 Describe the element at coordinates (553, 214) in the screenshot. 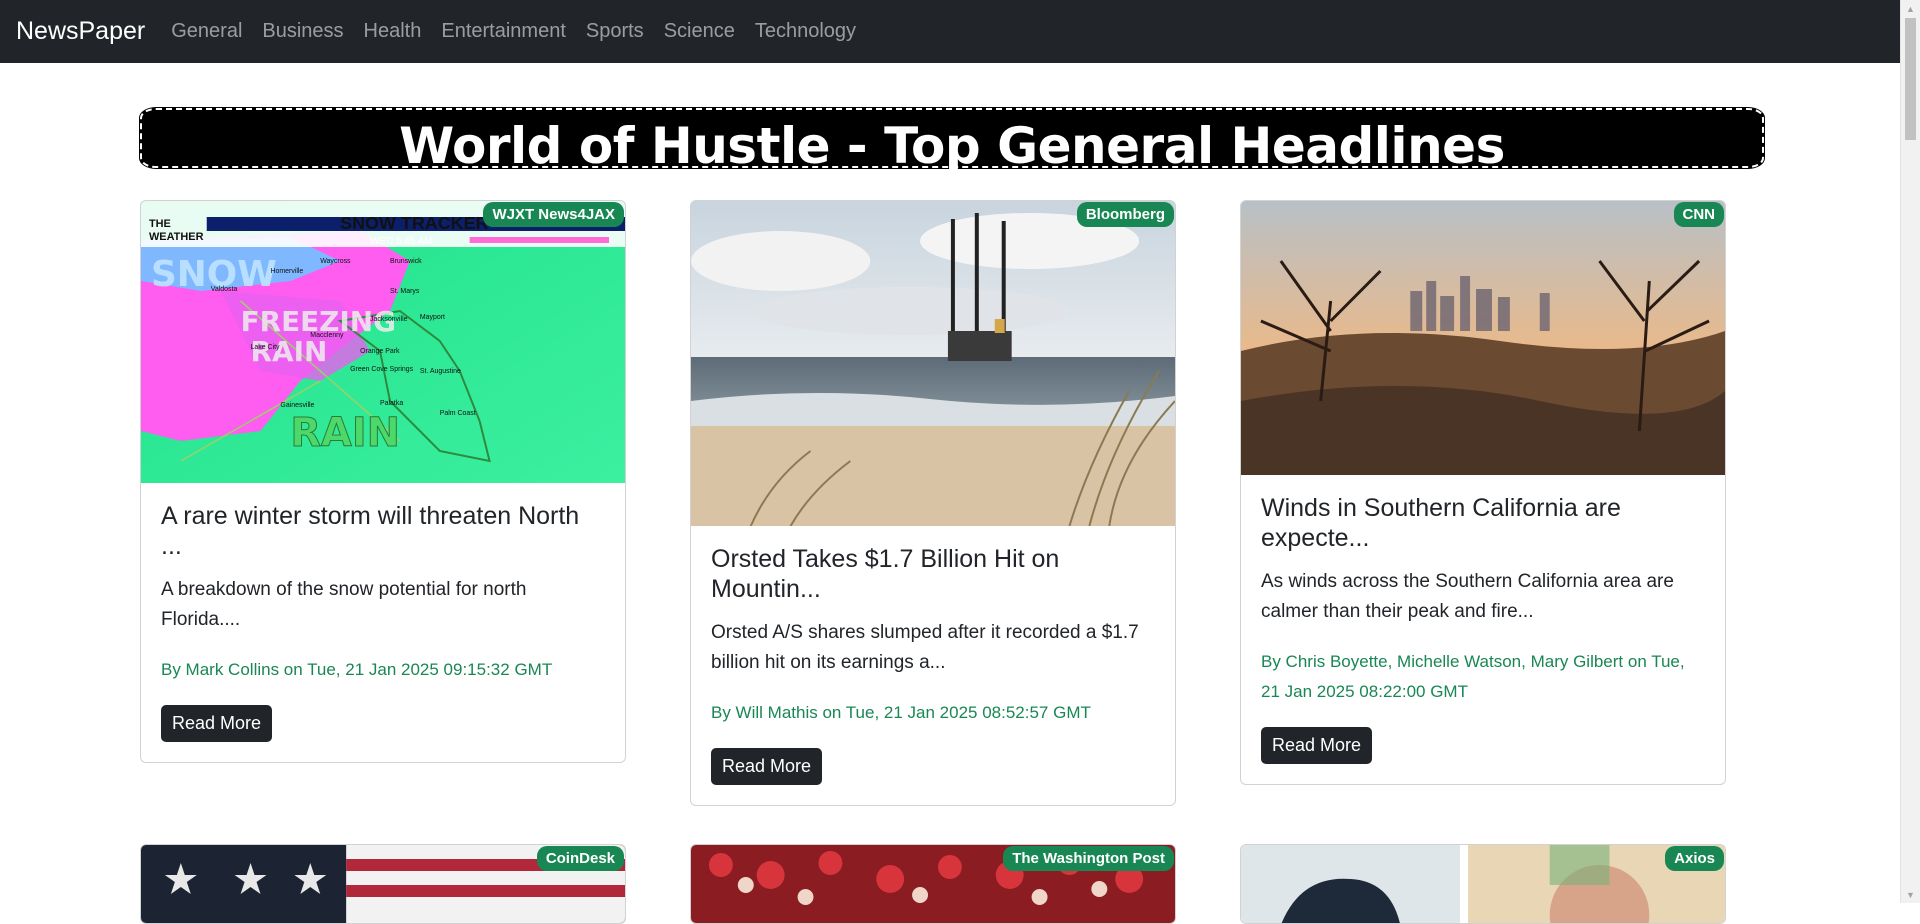

I see `source-badge: WJXT News4JAX` at that location.